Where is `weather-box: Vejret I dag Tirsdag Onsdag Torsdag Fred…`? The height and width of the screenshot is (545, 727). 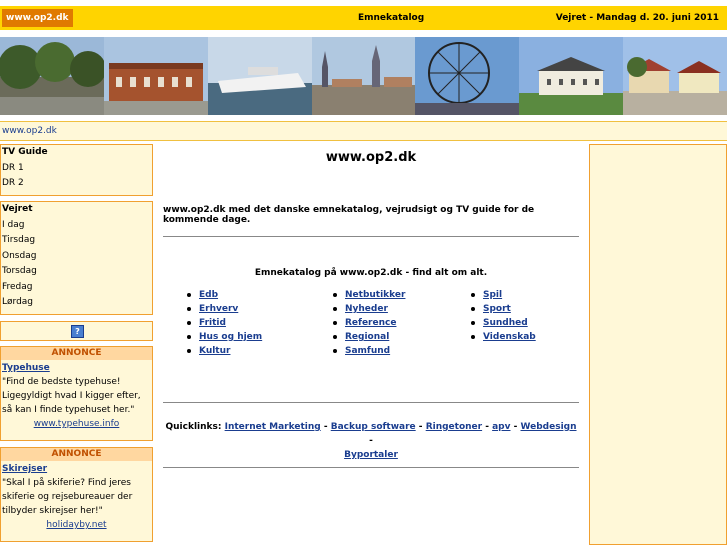 weather-box: Vejret I dag Tirsdag Onsdag Torsdag Fred… is located at coordinates (76, 258).